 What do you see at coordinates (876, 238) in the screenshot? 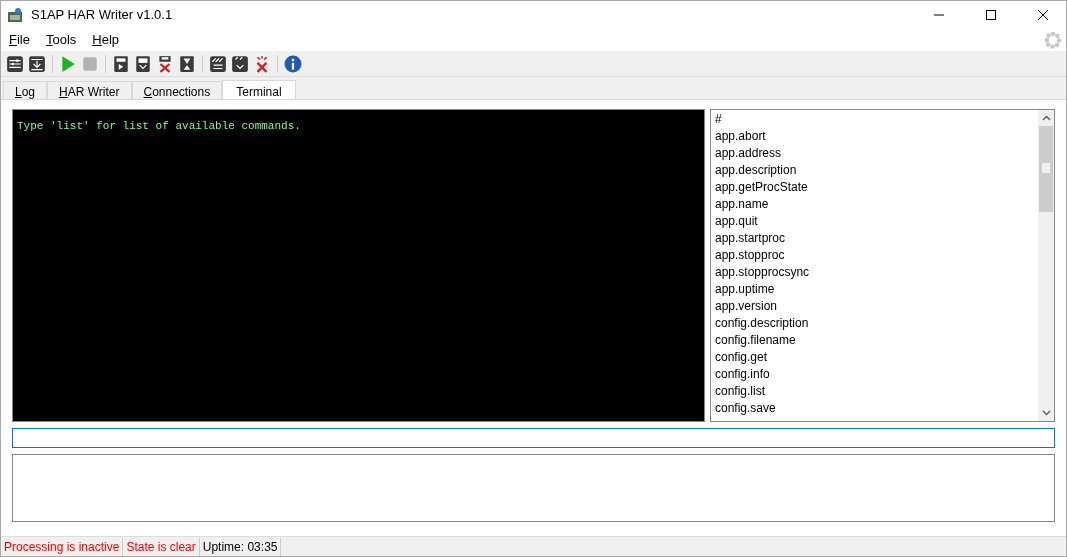
I see `list-item: app.startproc` at bounding box center [876, 238].